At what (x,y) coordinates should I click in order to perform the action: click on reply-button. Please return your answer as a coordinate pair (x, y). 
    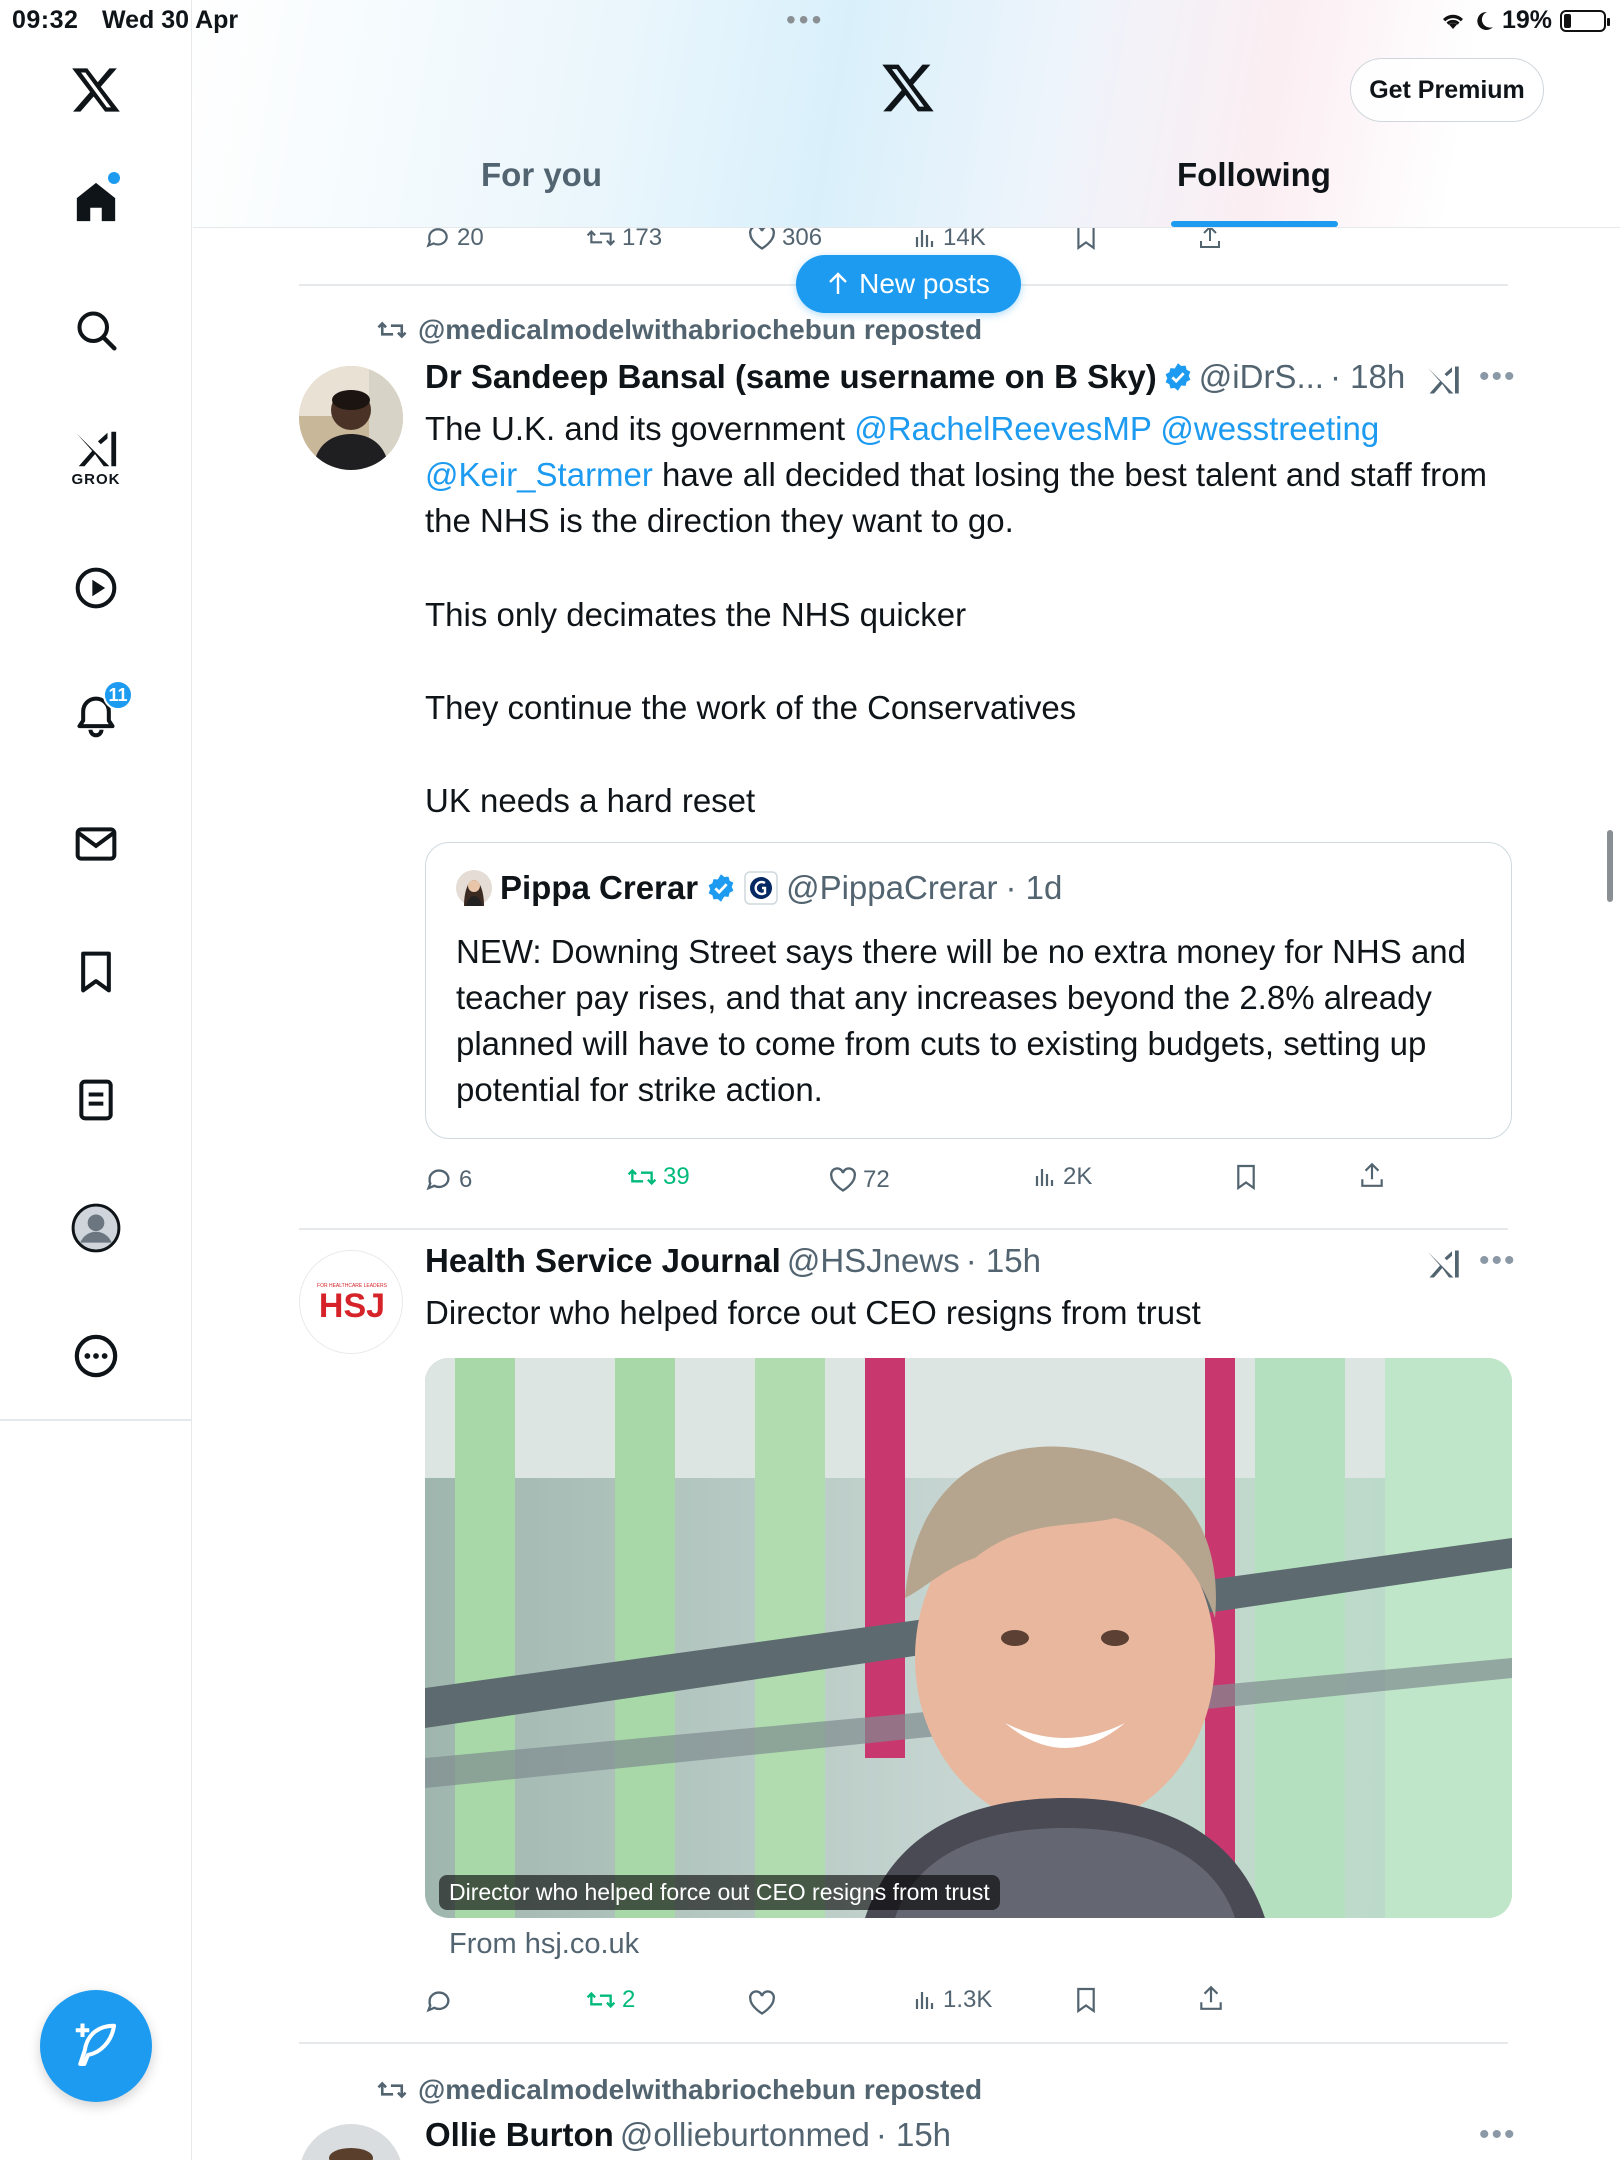
    Looking at the image, I should click on (439, 2002).